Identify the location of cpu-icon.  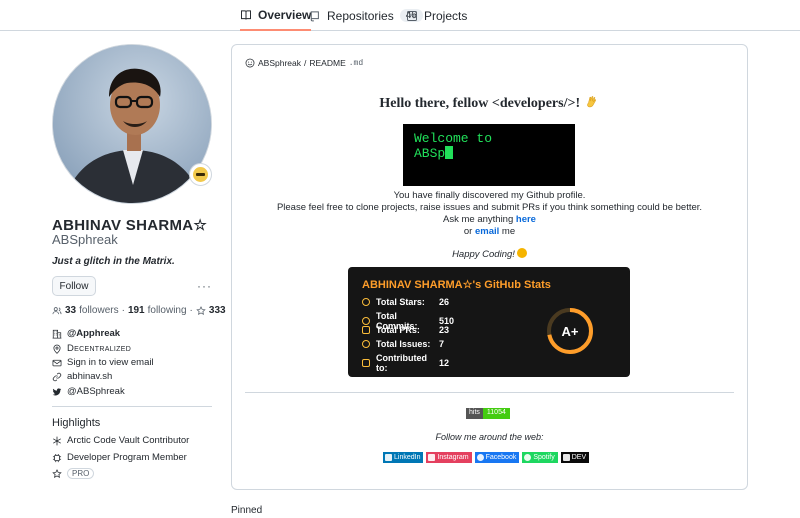
(57, 457).